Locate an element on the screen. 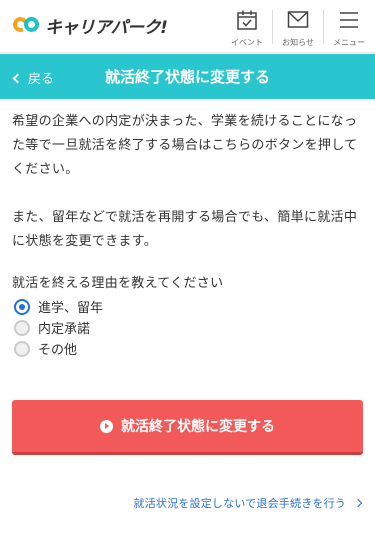 This screenshot has height=547, width=375. nav-event-label: イベント is located at coordinates (247, 42).